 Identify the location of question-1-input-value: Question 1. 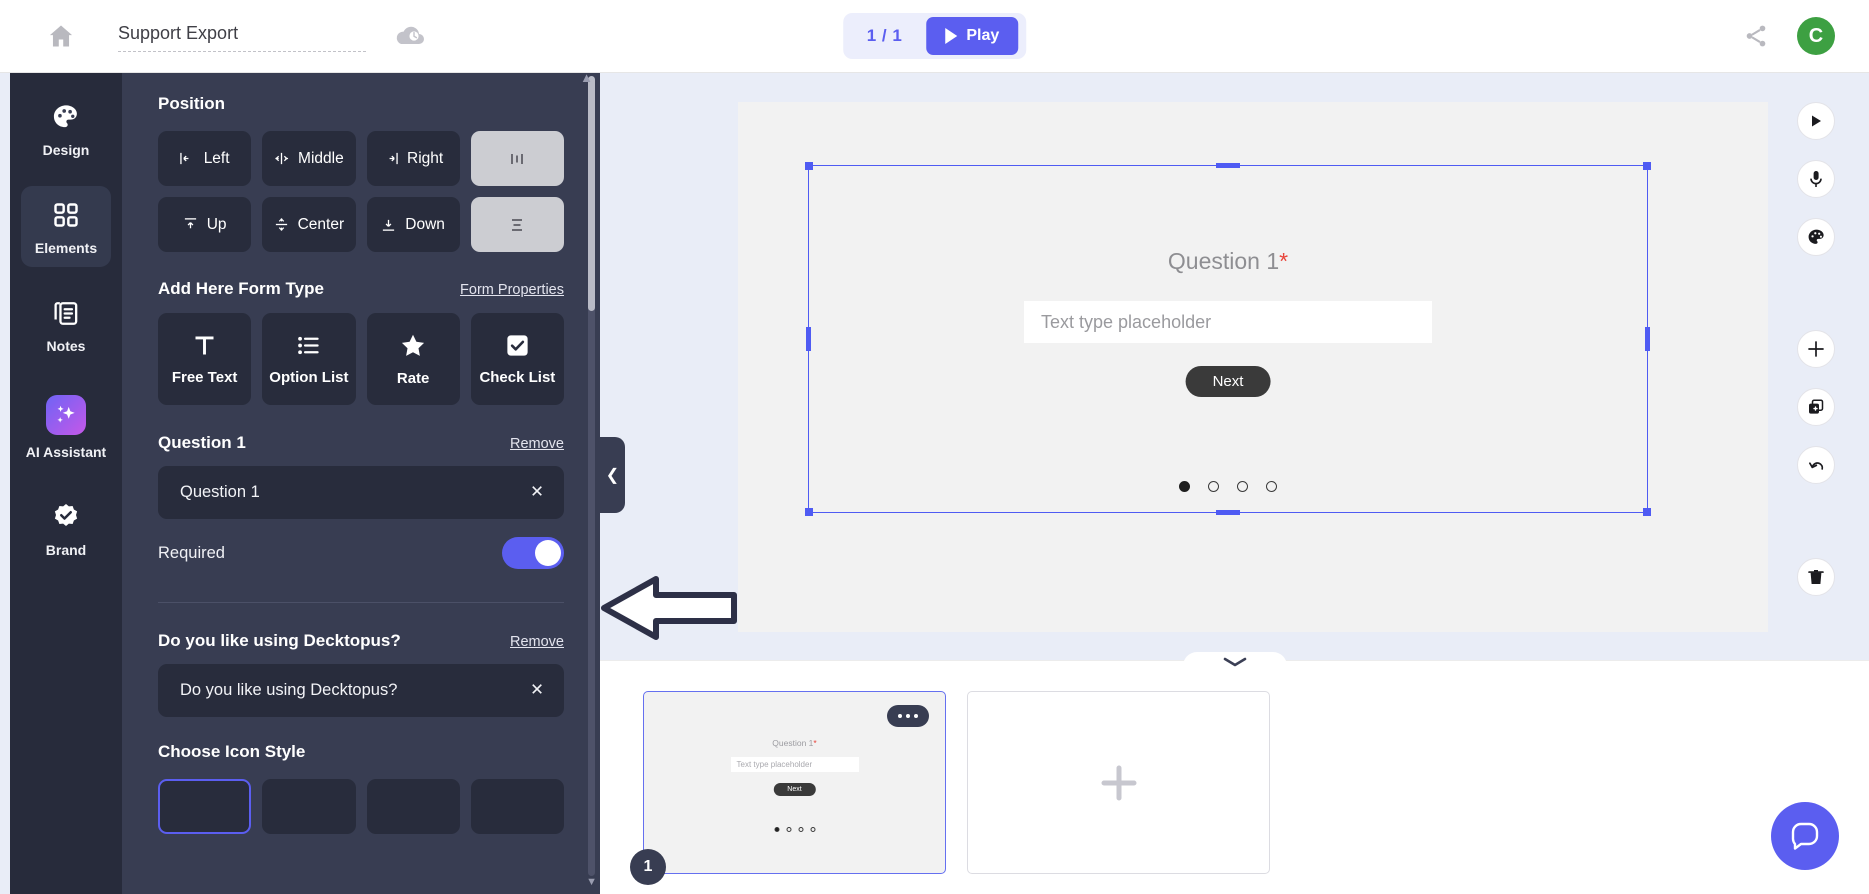
(220, 492).